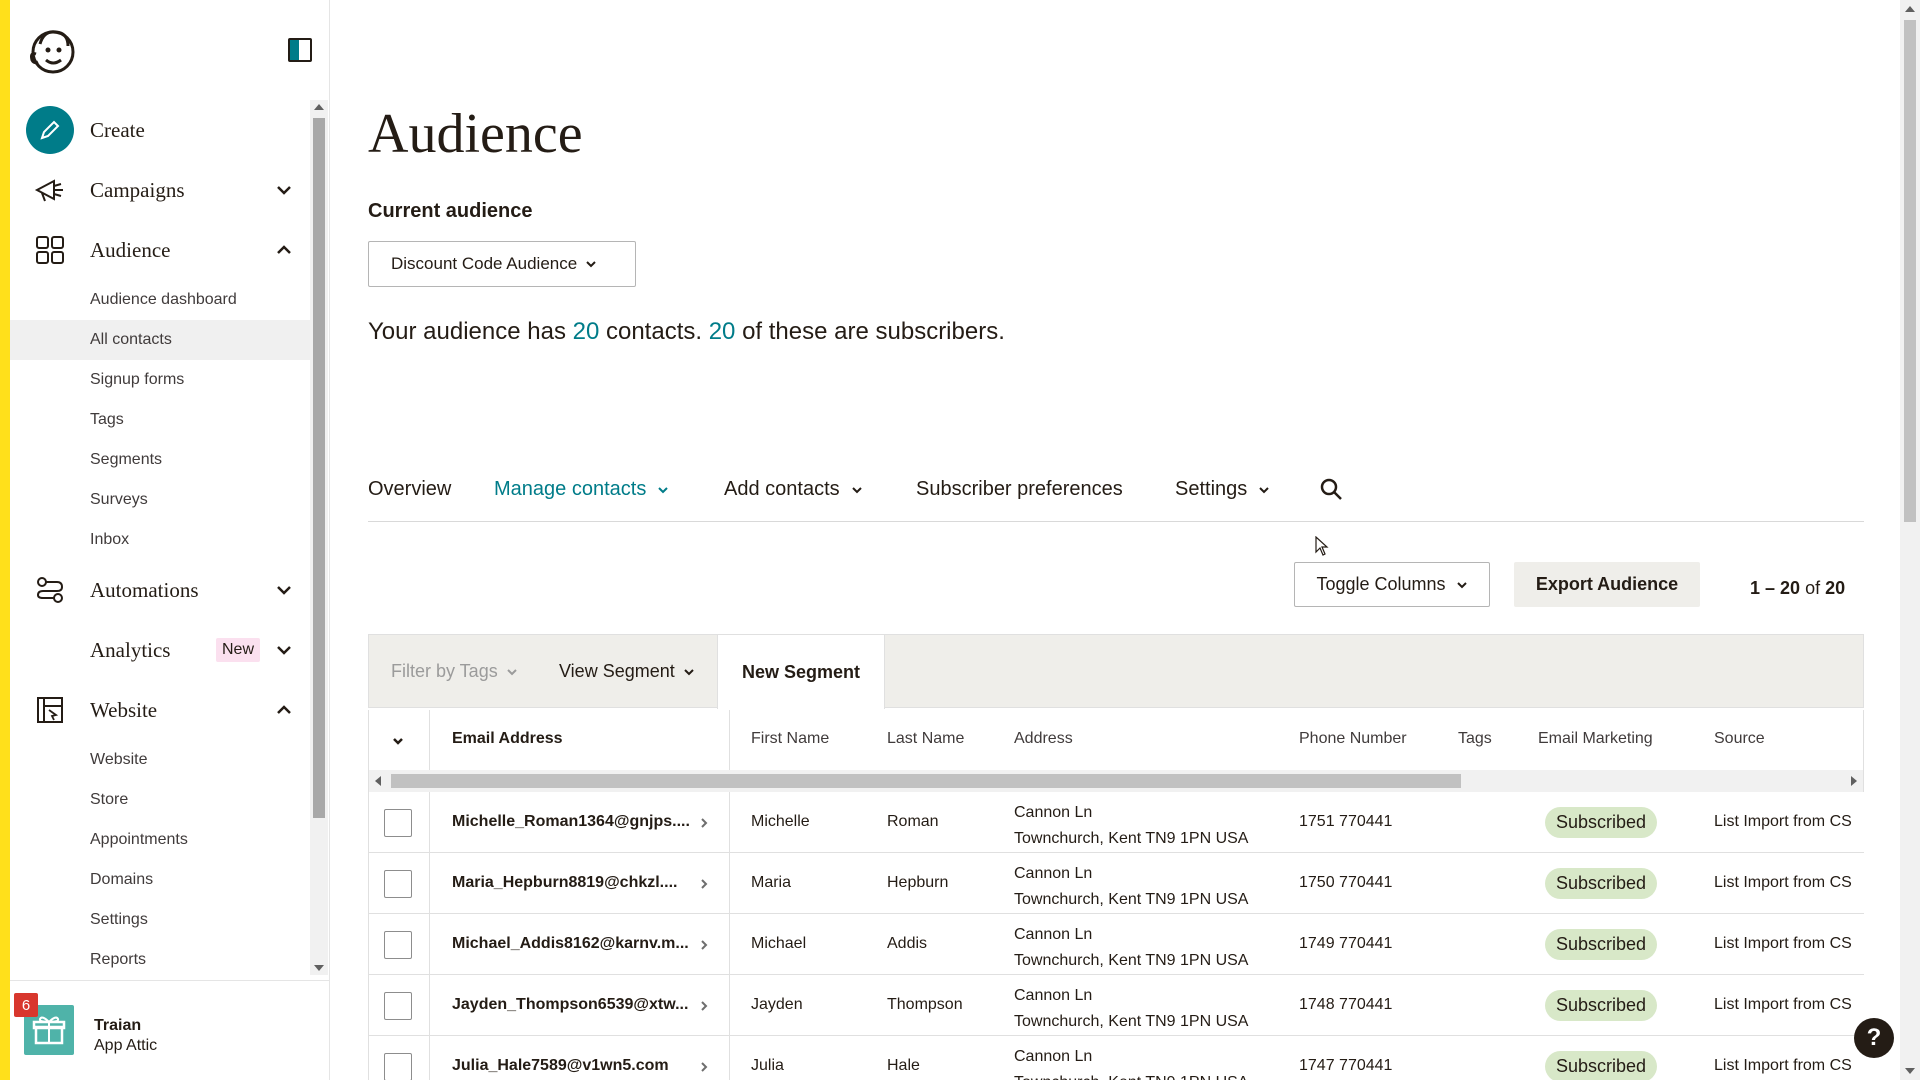 The image size is (1920, 1080). What do you see at coordinates (582, 489) in the screenshot?
I see `tab-manage-contacts: Manage contacts` at bounding box center [582, 489].